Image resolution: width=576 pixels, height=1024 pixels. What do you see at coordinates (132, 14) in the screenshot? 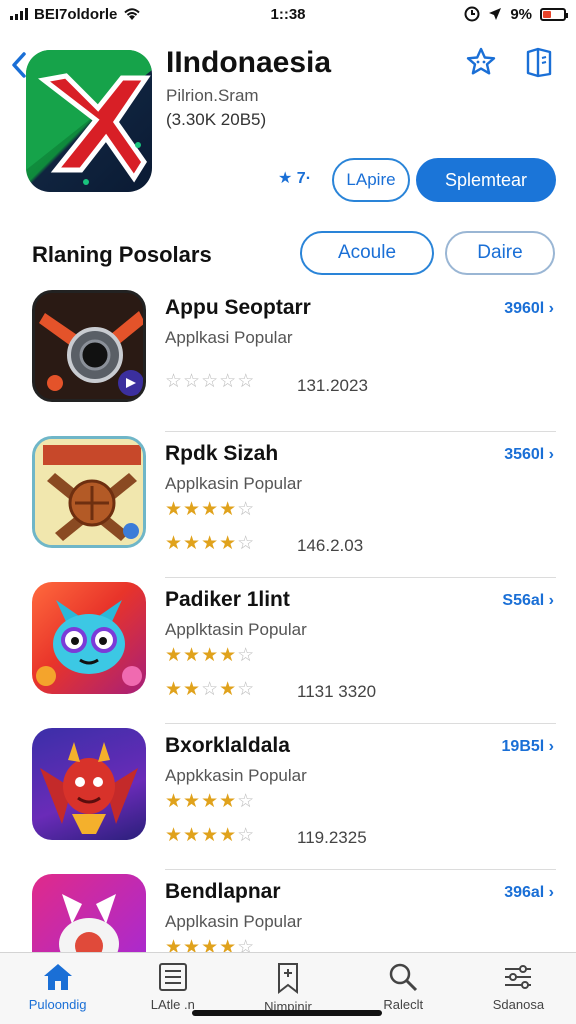
I see `wifi-icon` at bounding box center [132, 14].